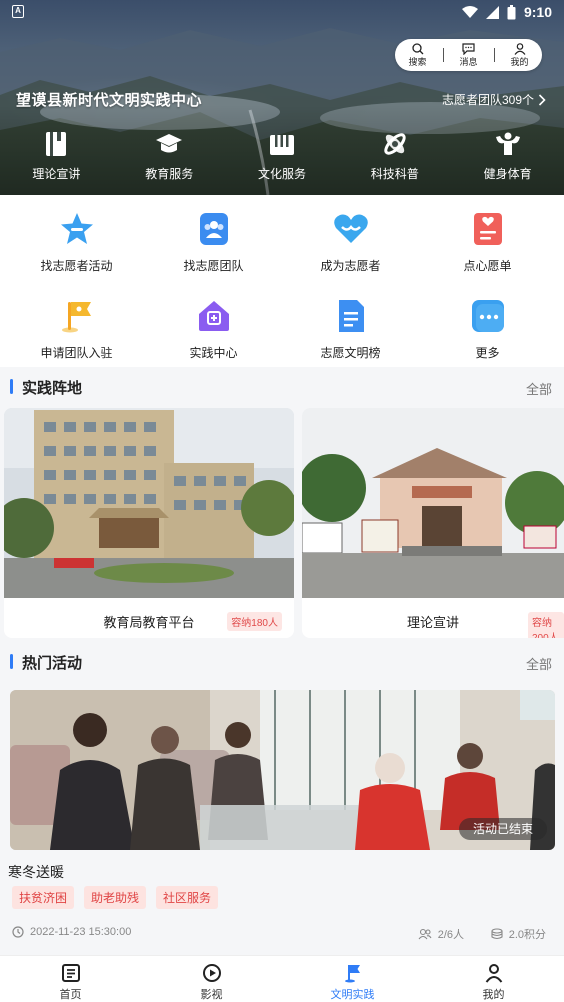 The width and height of the screenshot is (564, 1002). Describe the element at coordinates (18, 932) in the screenshot. I see `clock-icon` at that location.